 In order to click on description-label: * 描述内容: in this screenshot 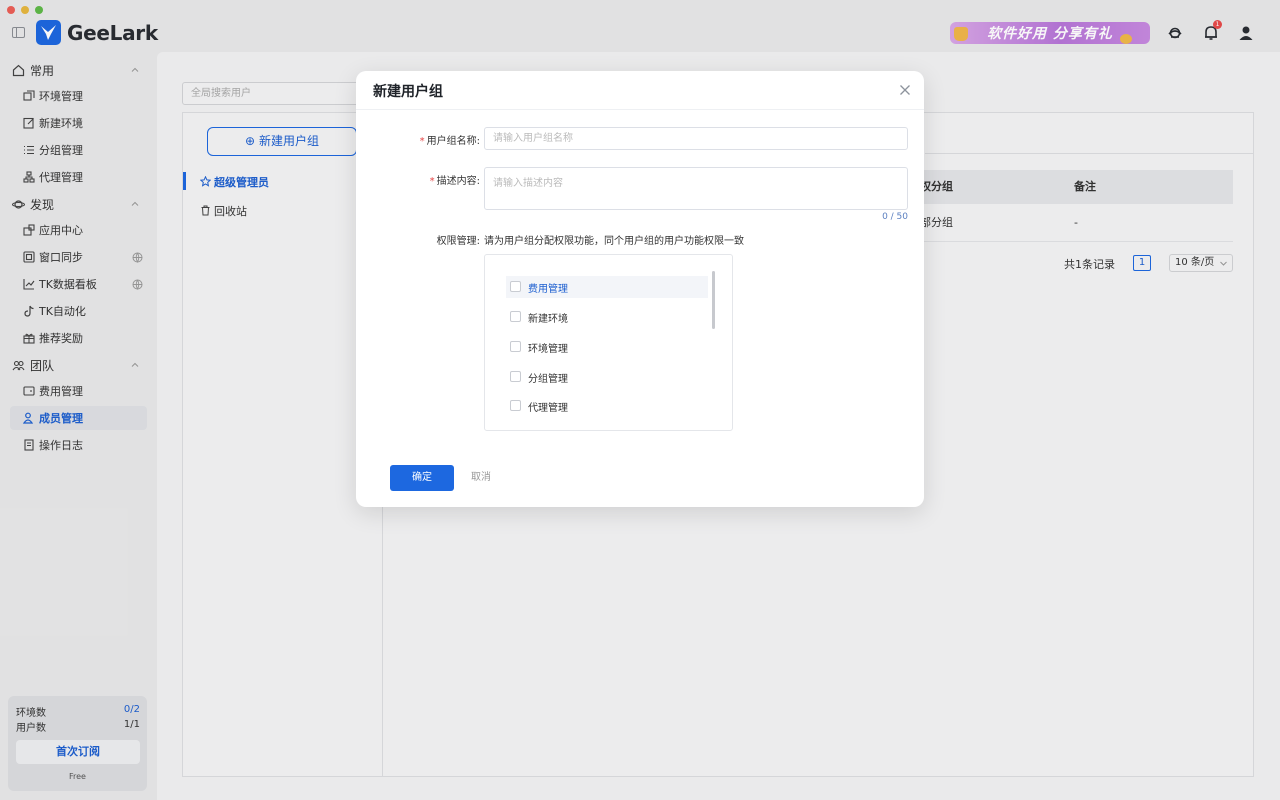, I will do `click(433, 179)`.